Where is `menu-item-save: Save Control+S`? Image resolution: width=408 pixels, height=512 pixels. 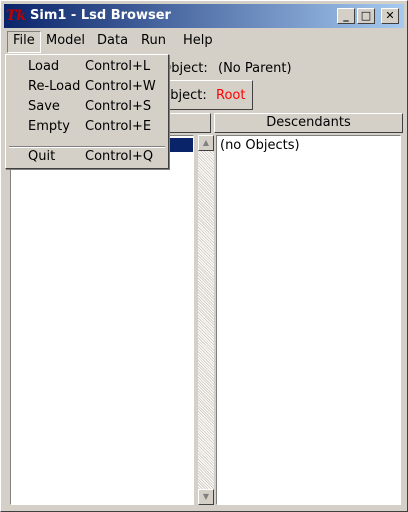
menu-item-save: Save Control+S is located at coordinates (87, 107).